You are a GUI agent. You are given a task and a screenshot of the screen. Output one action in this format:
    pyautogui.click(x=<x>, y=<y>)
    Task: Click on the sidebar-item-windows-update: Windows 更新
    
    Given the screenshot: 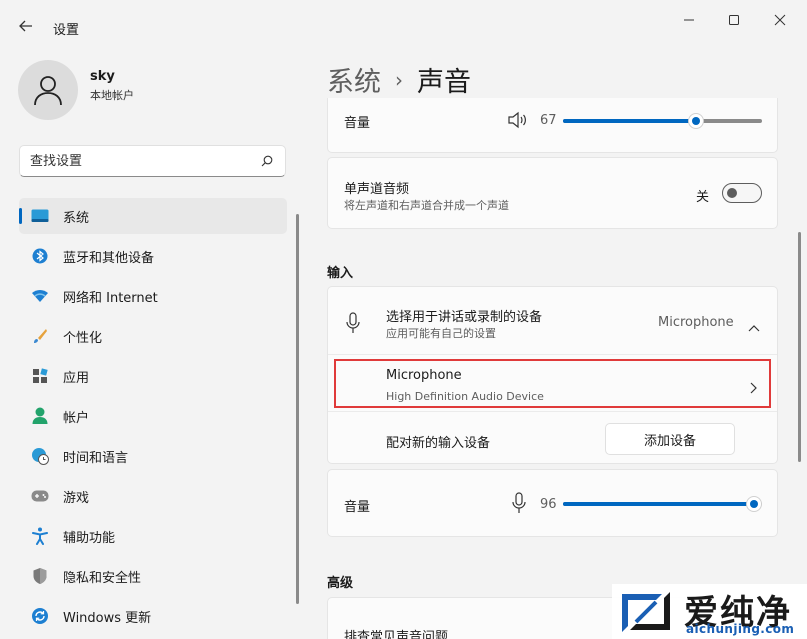 What is the action you would take?
    pyautogui.click(x=153, y=616)
    